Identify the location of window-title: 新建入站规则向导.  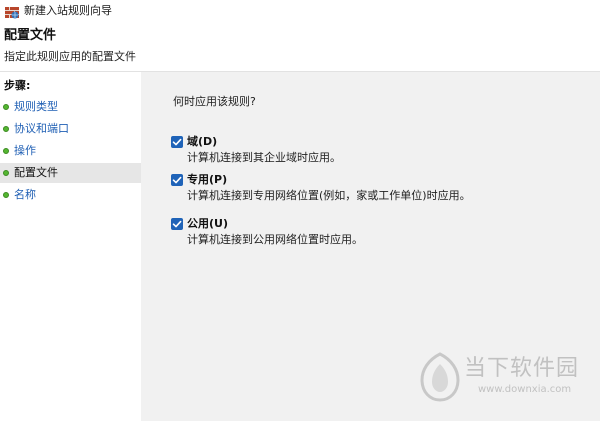
(68, 10).